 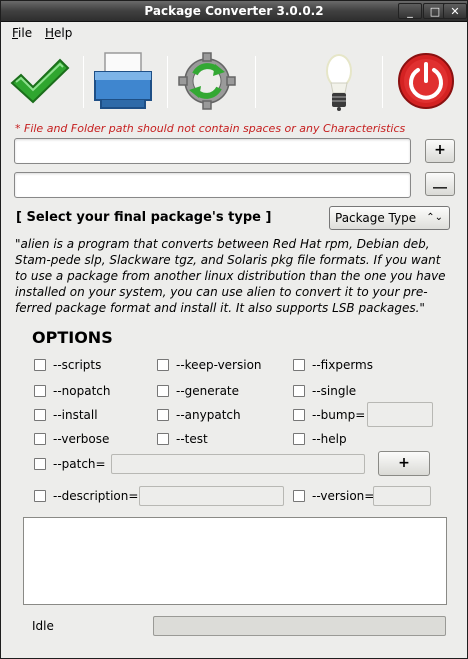 I want to click on toolbar, so click(x=234, y=82).